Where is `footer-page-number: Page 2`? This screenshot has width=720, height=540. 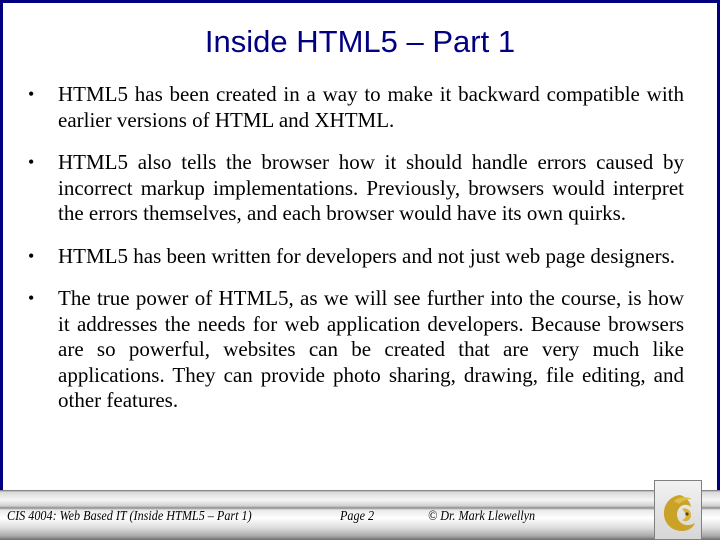 footer-page-number: Page 2 is located at coordinates (357, 515).